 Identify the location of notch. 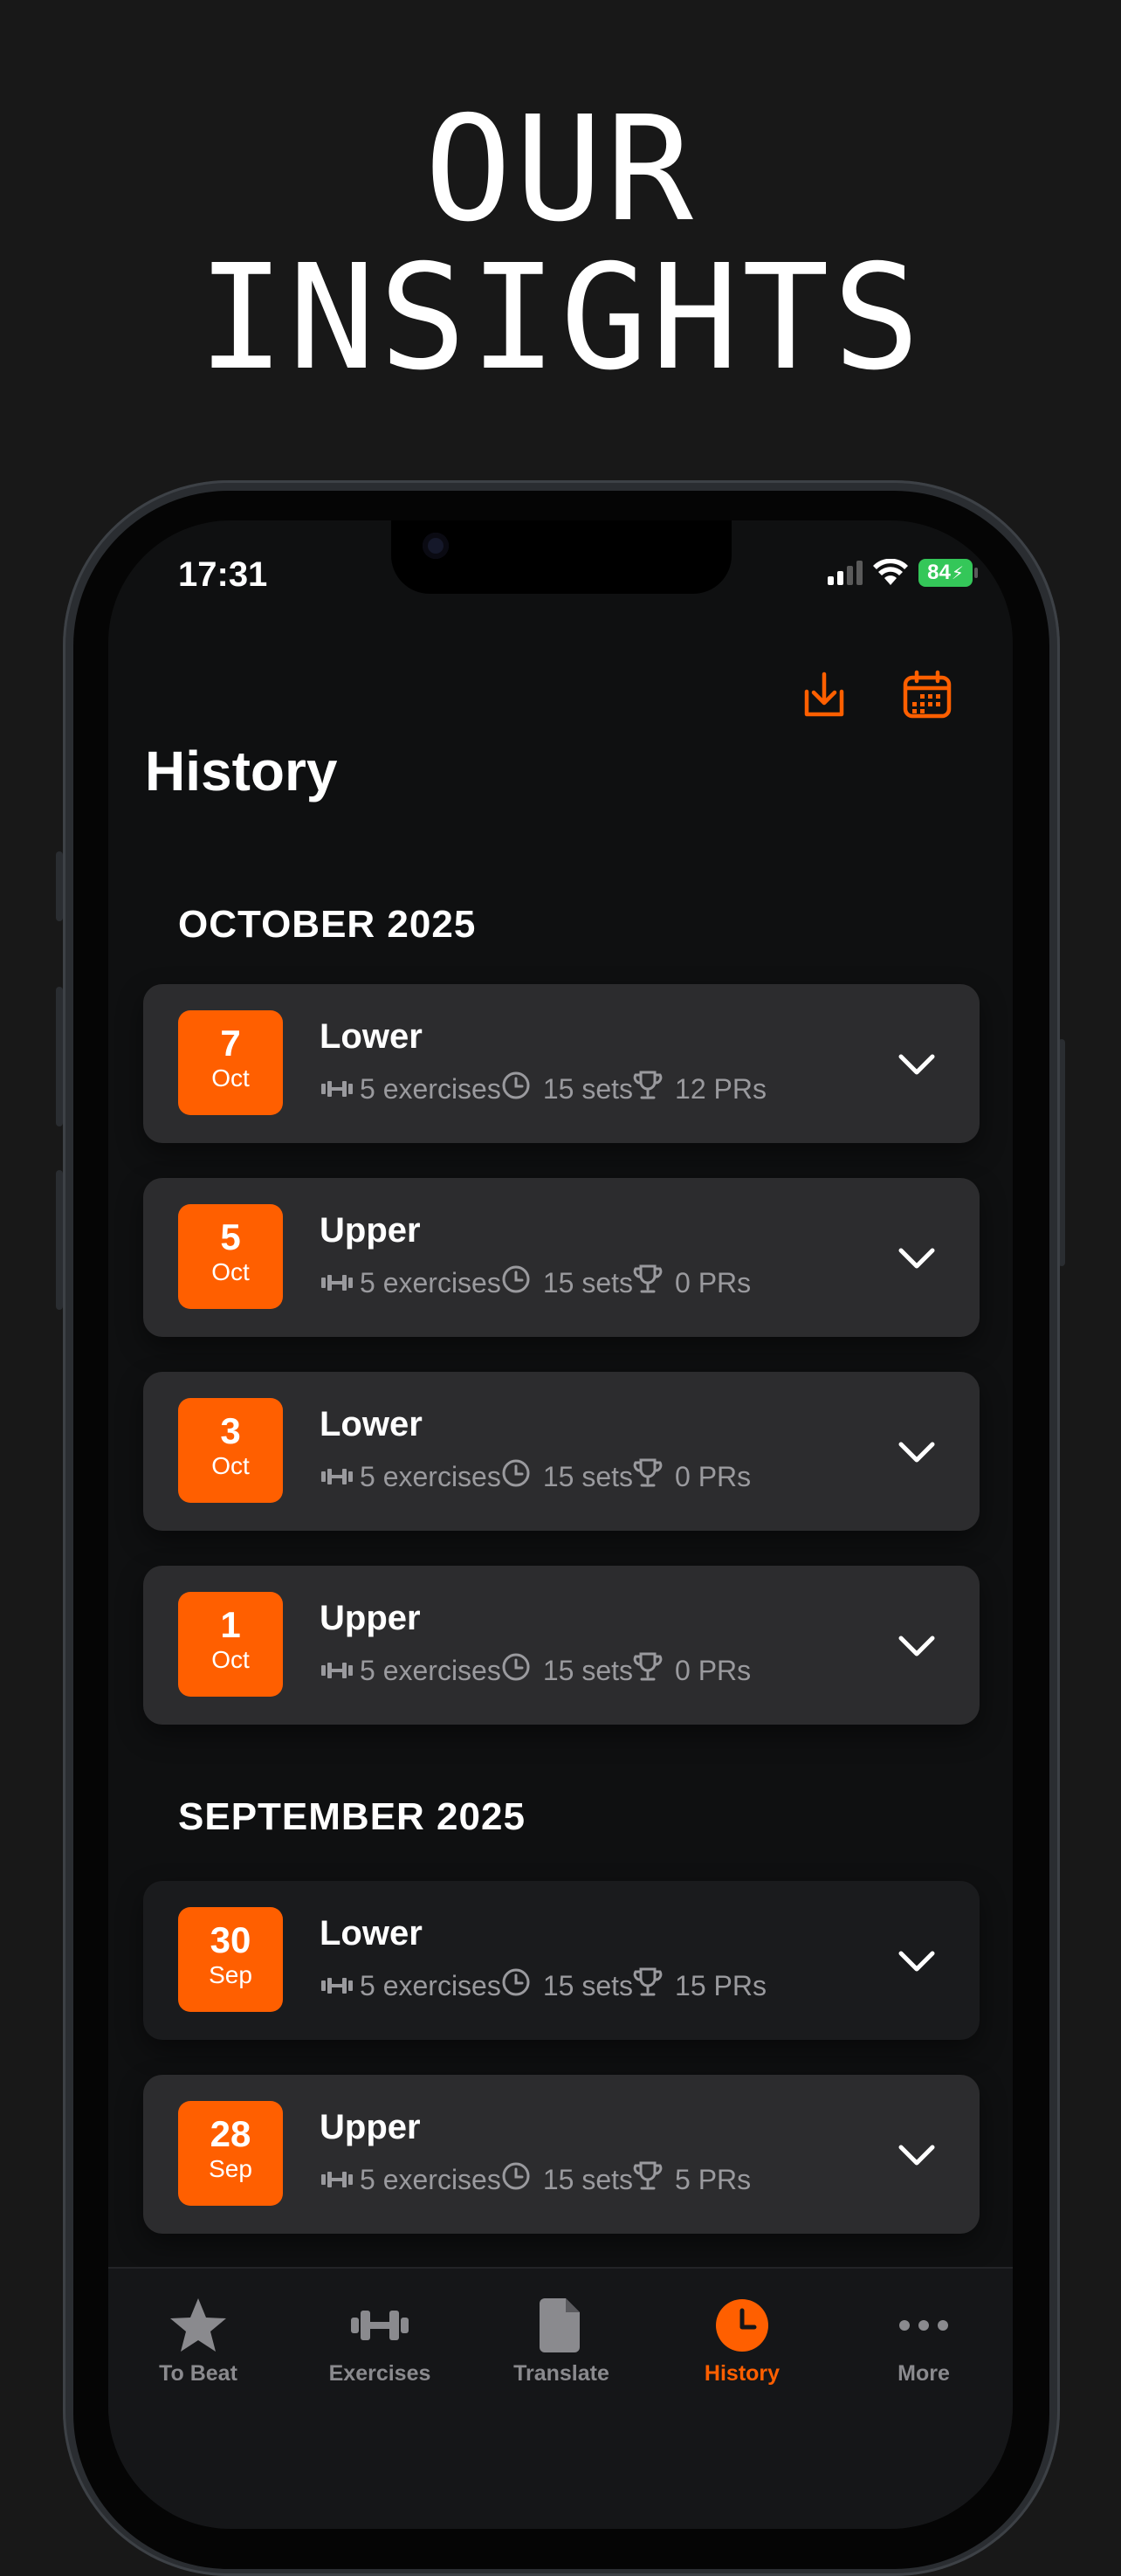
(561, 557).